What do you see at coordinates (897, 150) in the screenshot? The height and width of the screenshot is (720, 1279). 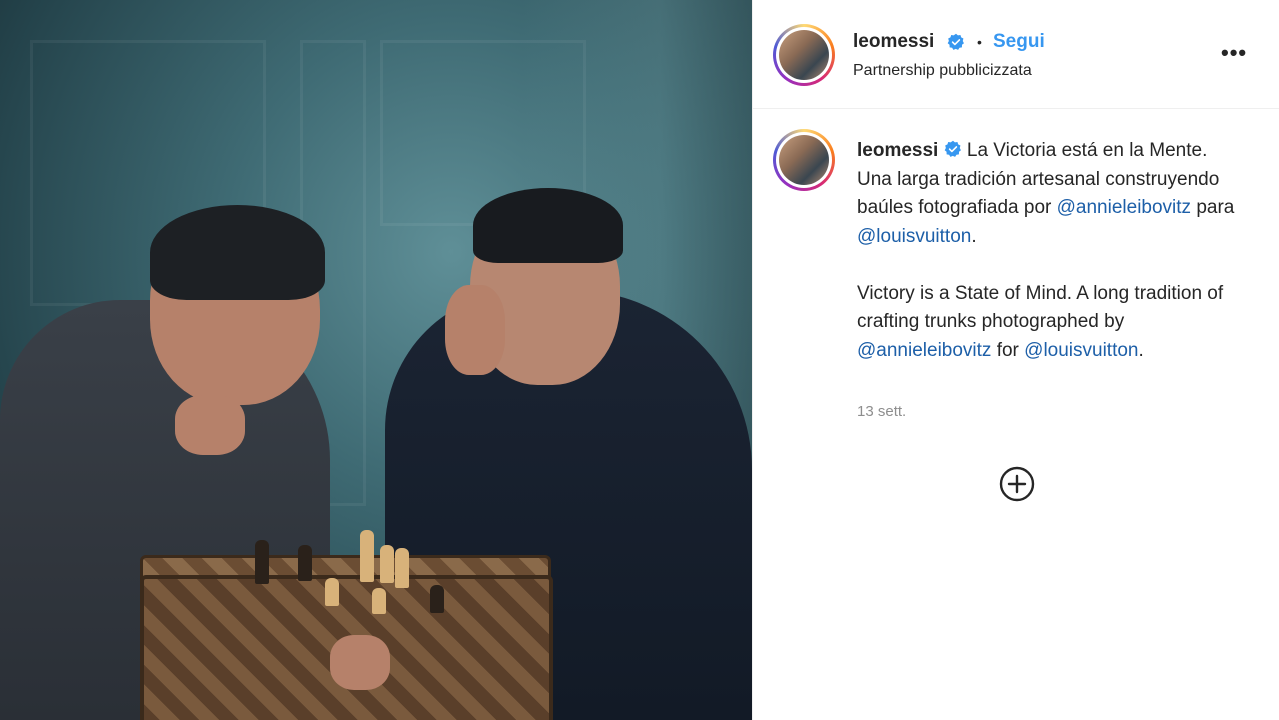 I see `caption-username: leomessi` at bounding box center [897, 150].